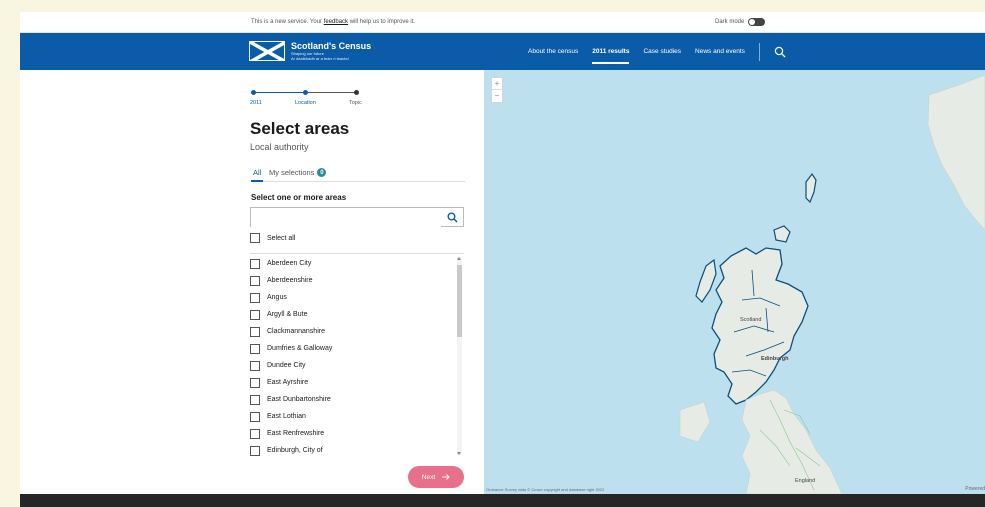  I want to click on list-item: Argyll & Bute, so click(357, 313).